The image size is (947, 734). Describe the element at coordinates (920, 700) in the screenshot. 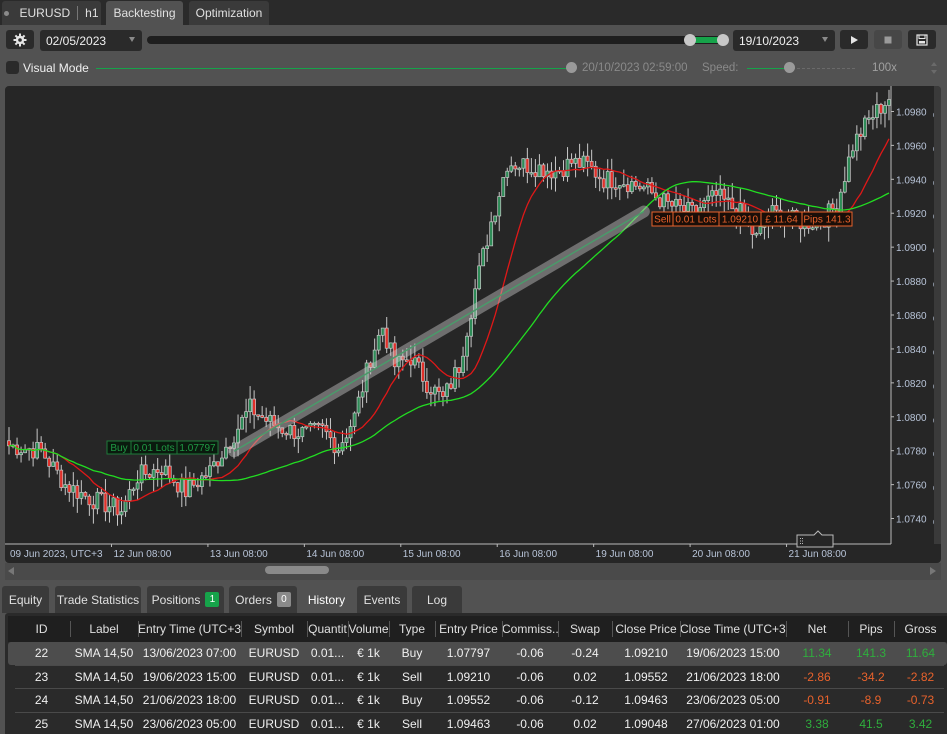

I see `cell-gross: -0.73` at that location.